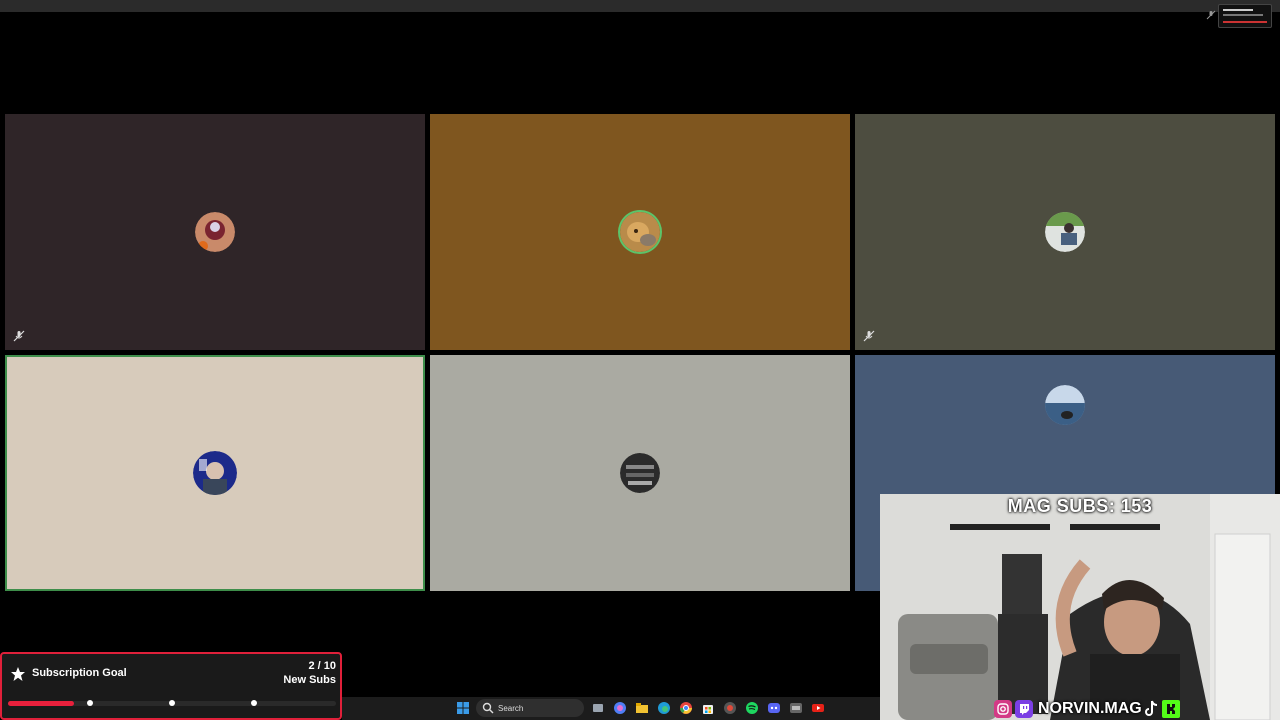 The width and height of the screenshot is (1280, 720). What do you see at coordinates (1170, 709) in the screenshot?
I see `kick-icon` at bounding box center [1170, 709].